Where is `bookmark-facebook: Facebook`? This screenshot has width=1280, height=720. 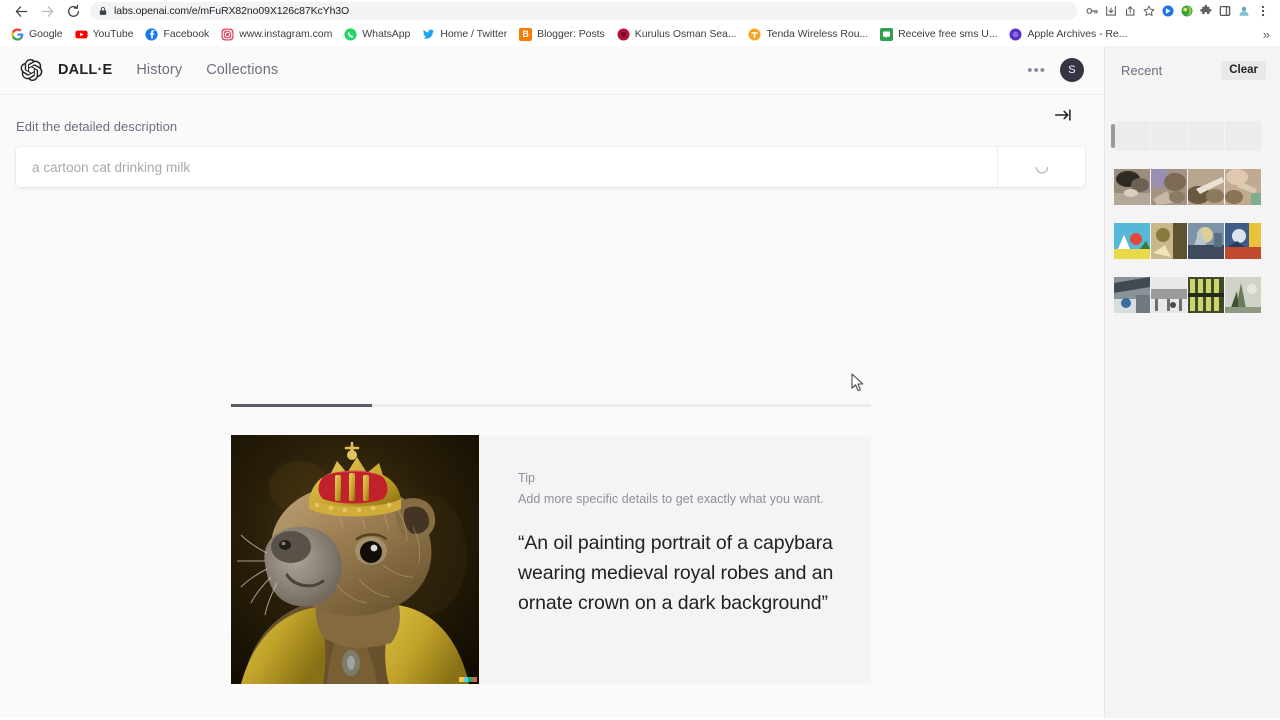
bookmark-facebook: Facebook is located at coordinates (178, 34).